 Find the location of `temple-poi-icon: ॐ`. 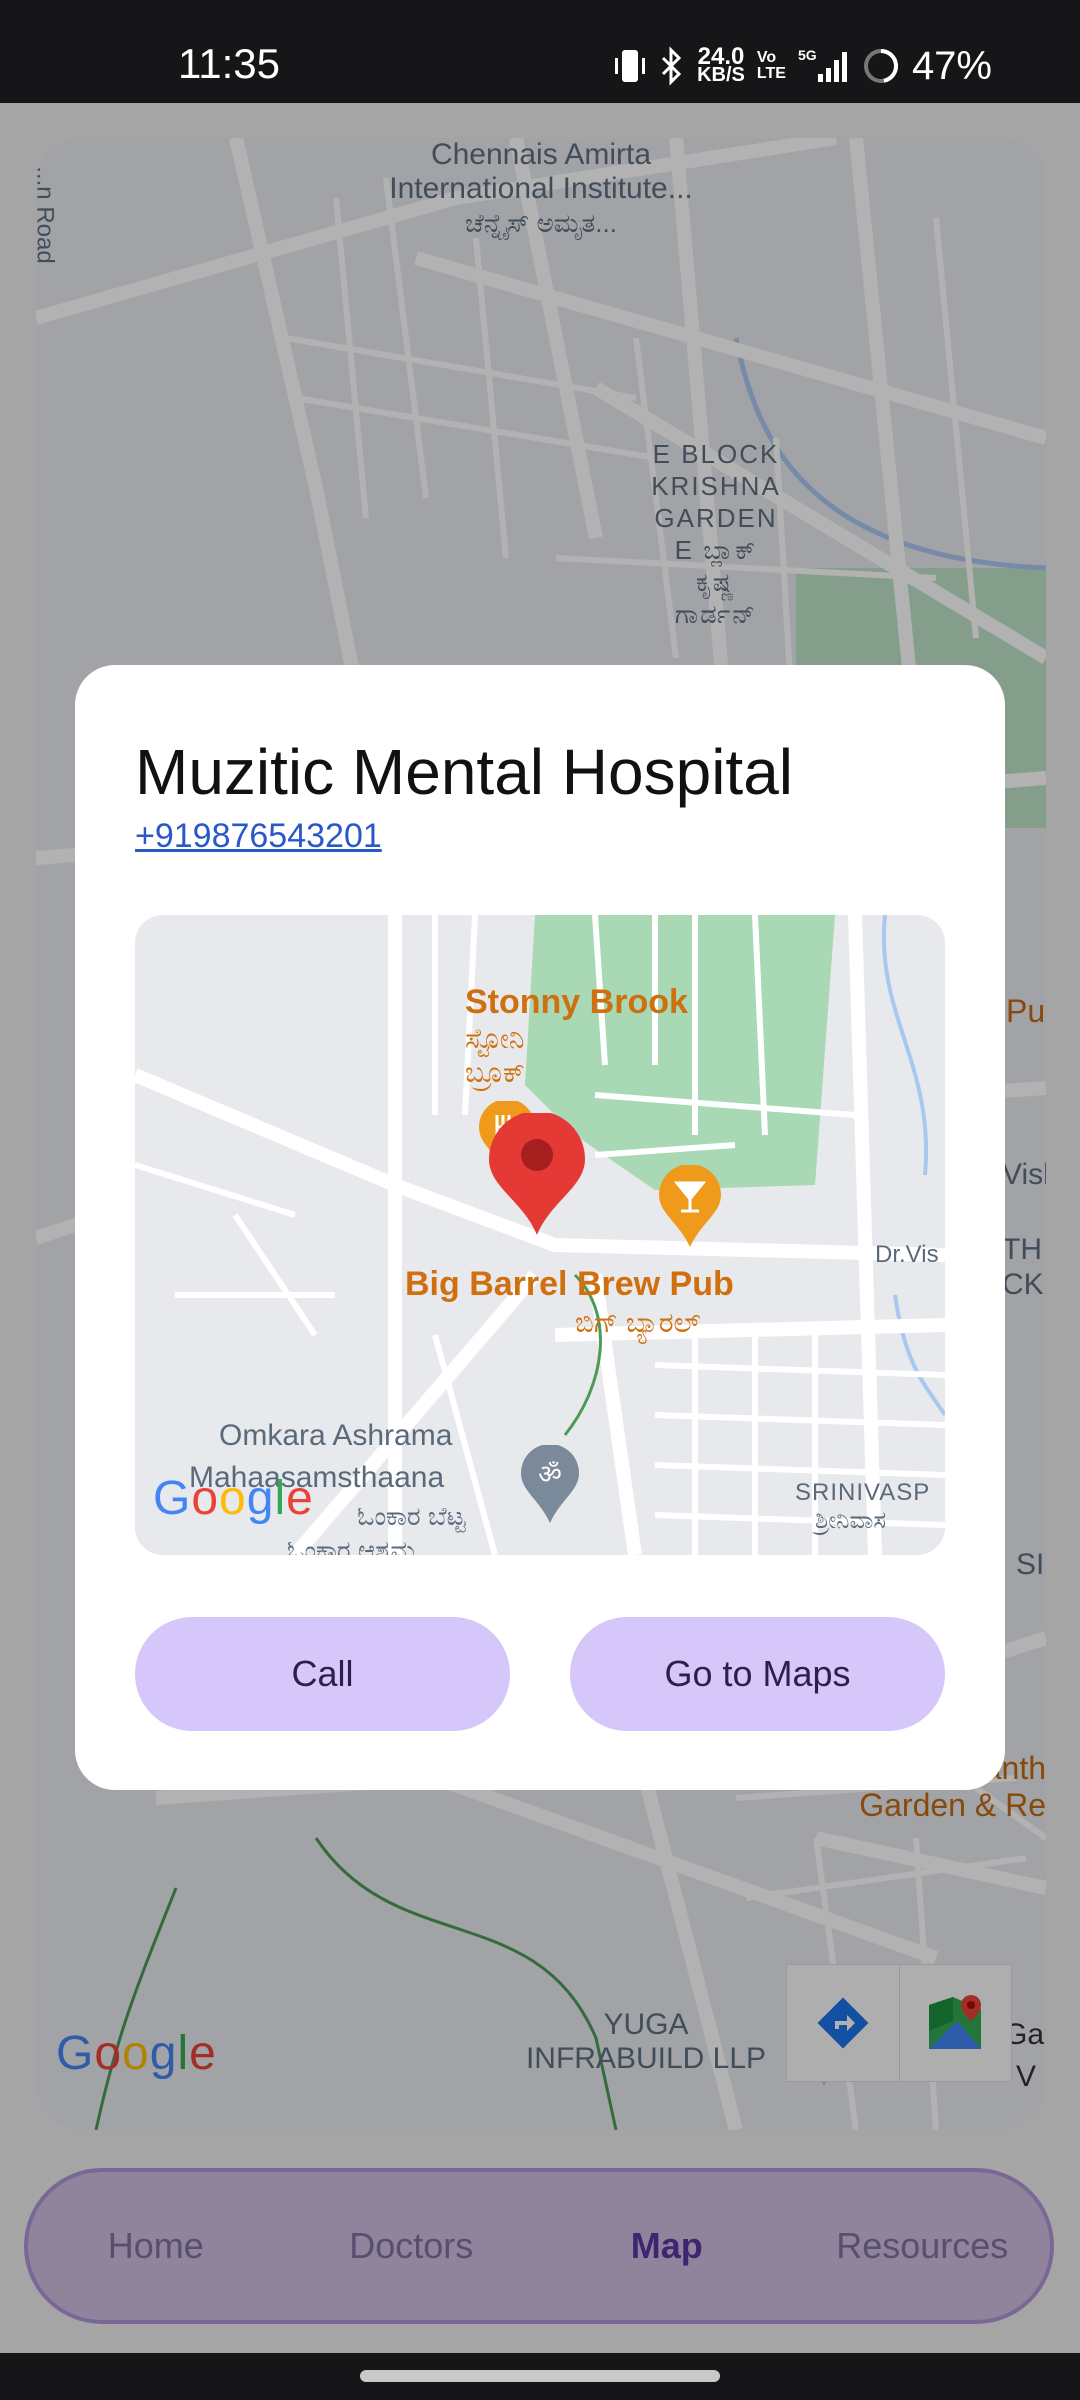

temple-poi-icon: ॐ is located at coordinates (550, 1484).